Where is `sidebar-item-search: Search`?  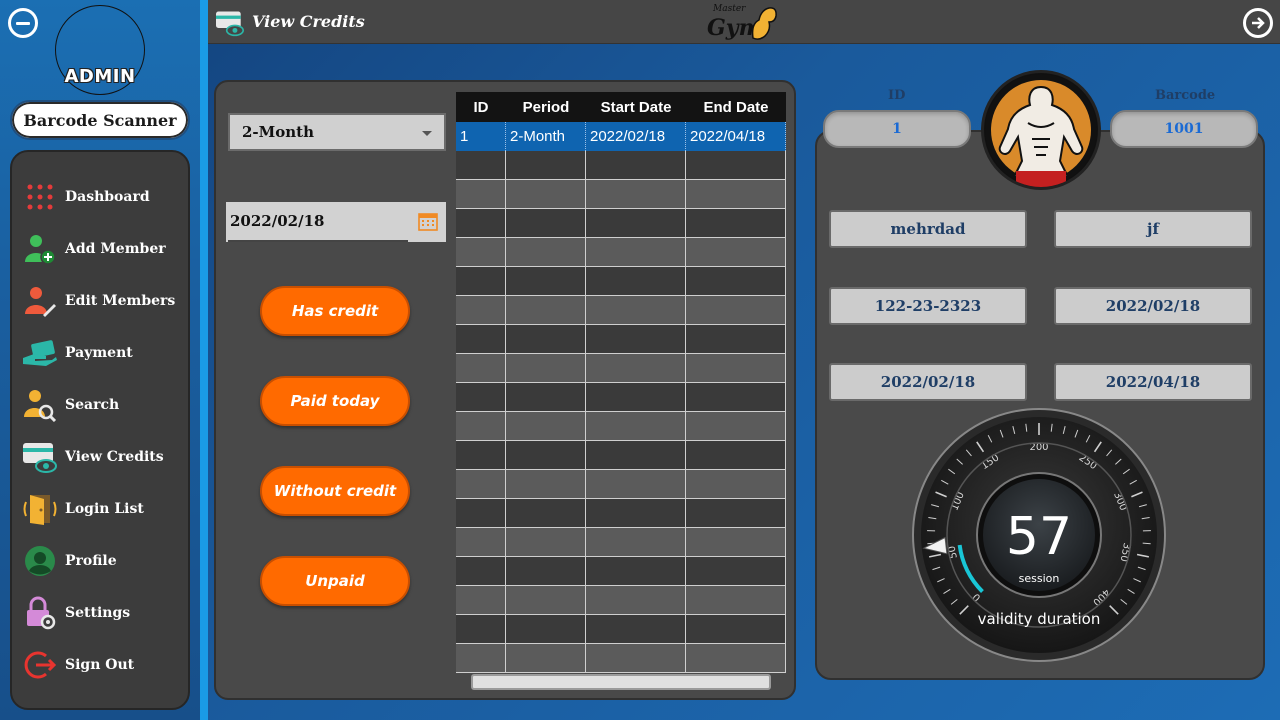 sidebar-item-search: Search is located at coordinates (100, 405).